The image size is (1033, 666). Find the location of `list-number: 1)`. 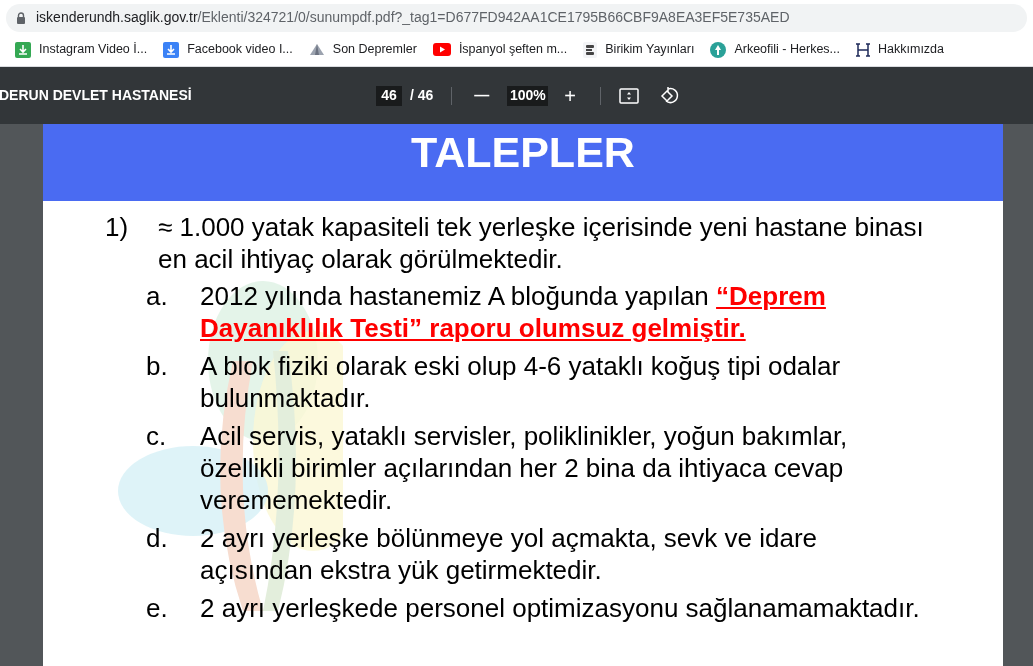

list-number: 1) is located at coordinates (117, 227).